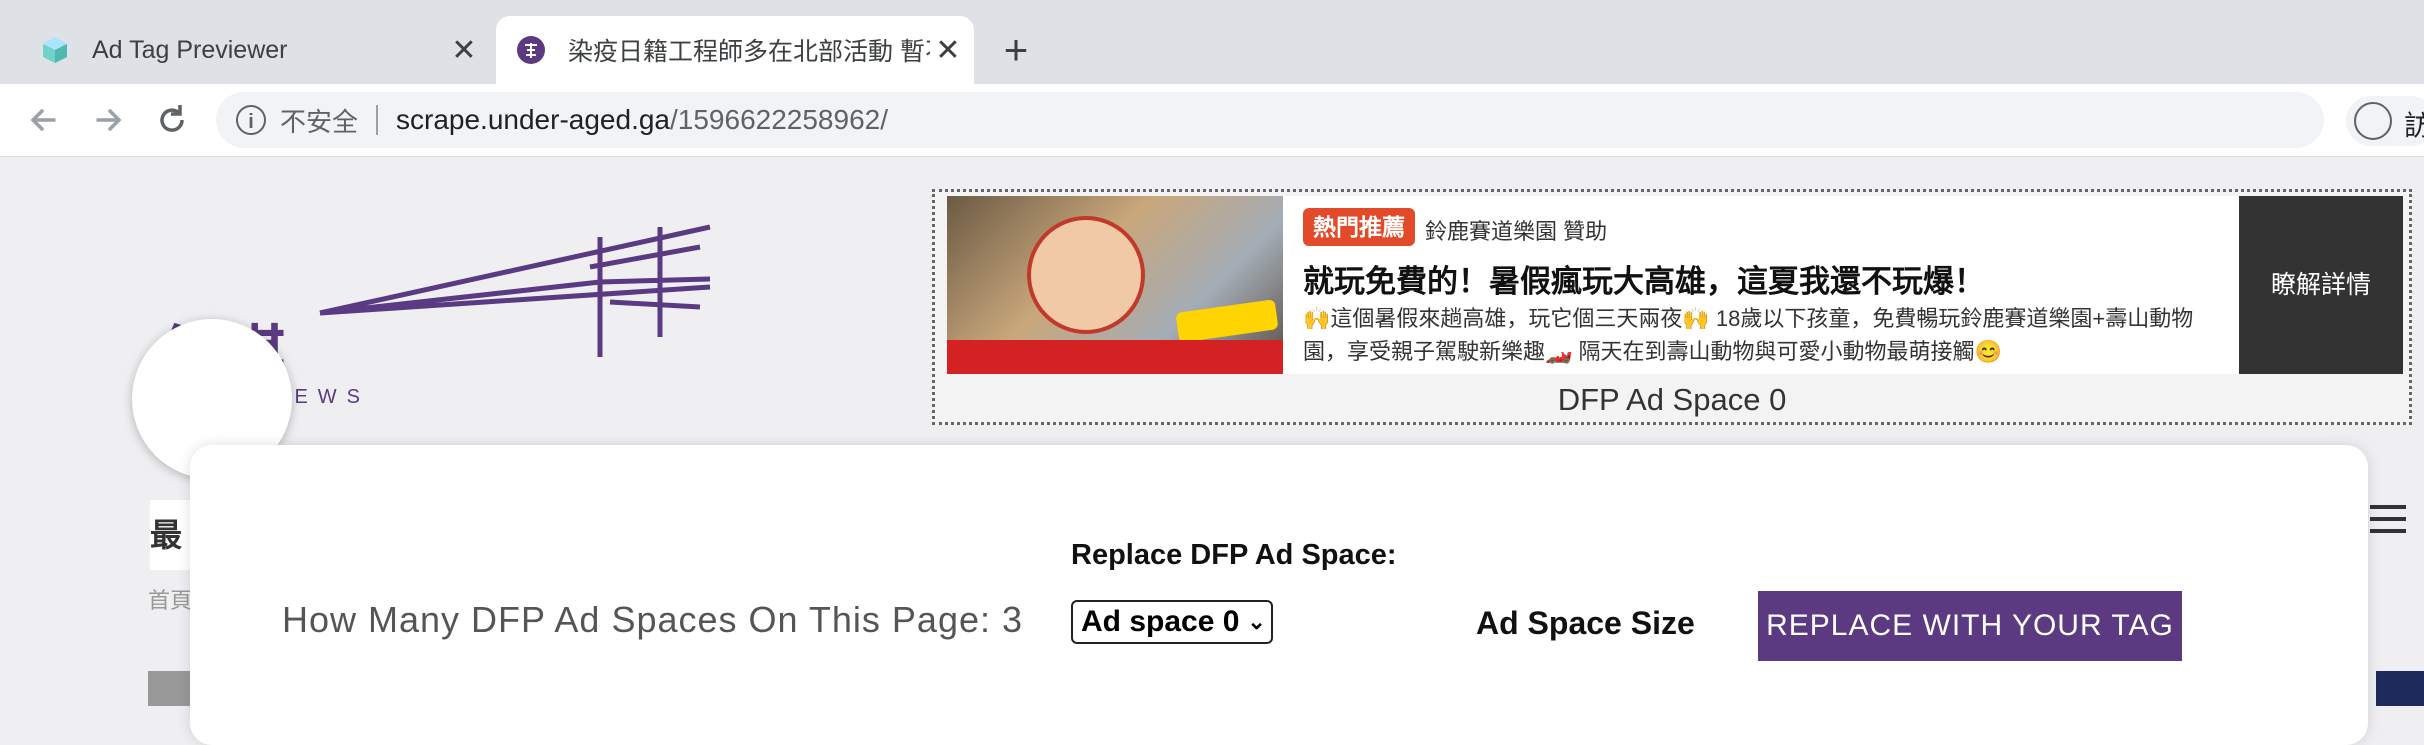 The height and width of the screenshot is (745, 2424). Describe the element at coordinates (1970, 626) in the screenshot. I see `replace-tag-button: REPLACE WITH YOUR TAG` at that location.